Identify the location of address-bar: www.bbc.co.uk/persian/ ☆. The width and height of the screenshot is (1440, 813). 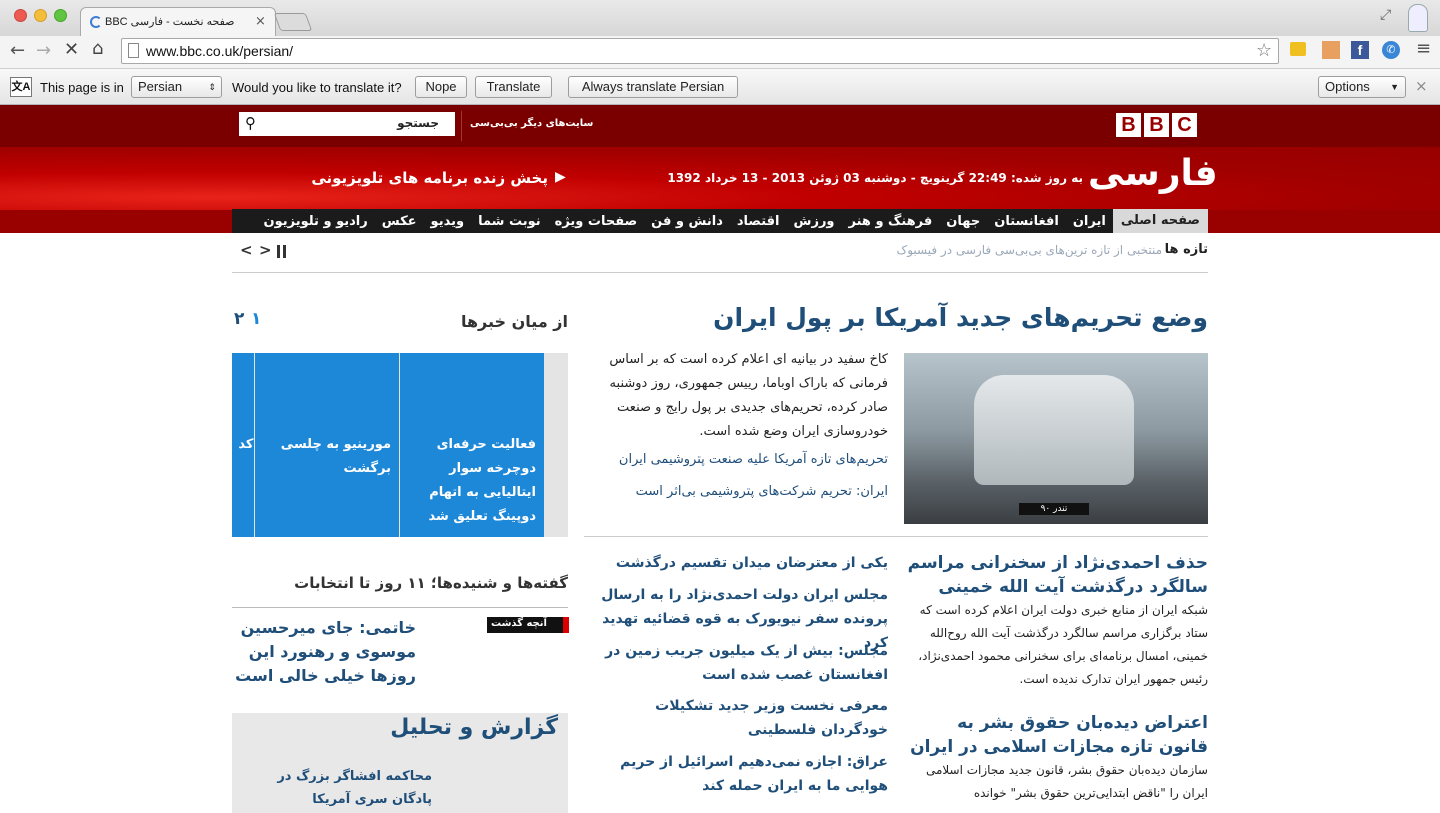
(700, 51).